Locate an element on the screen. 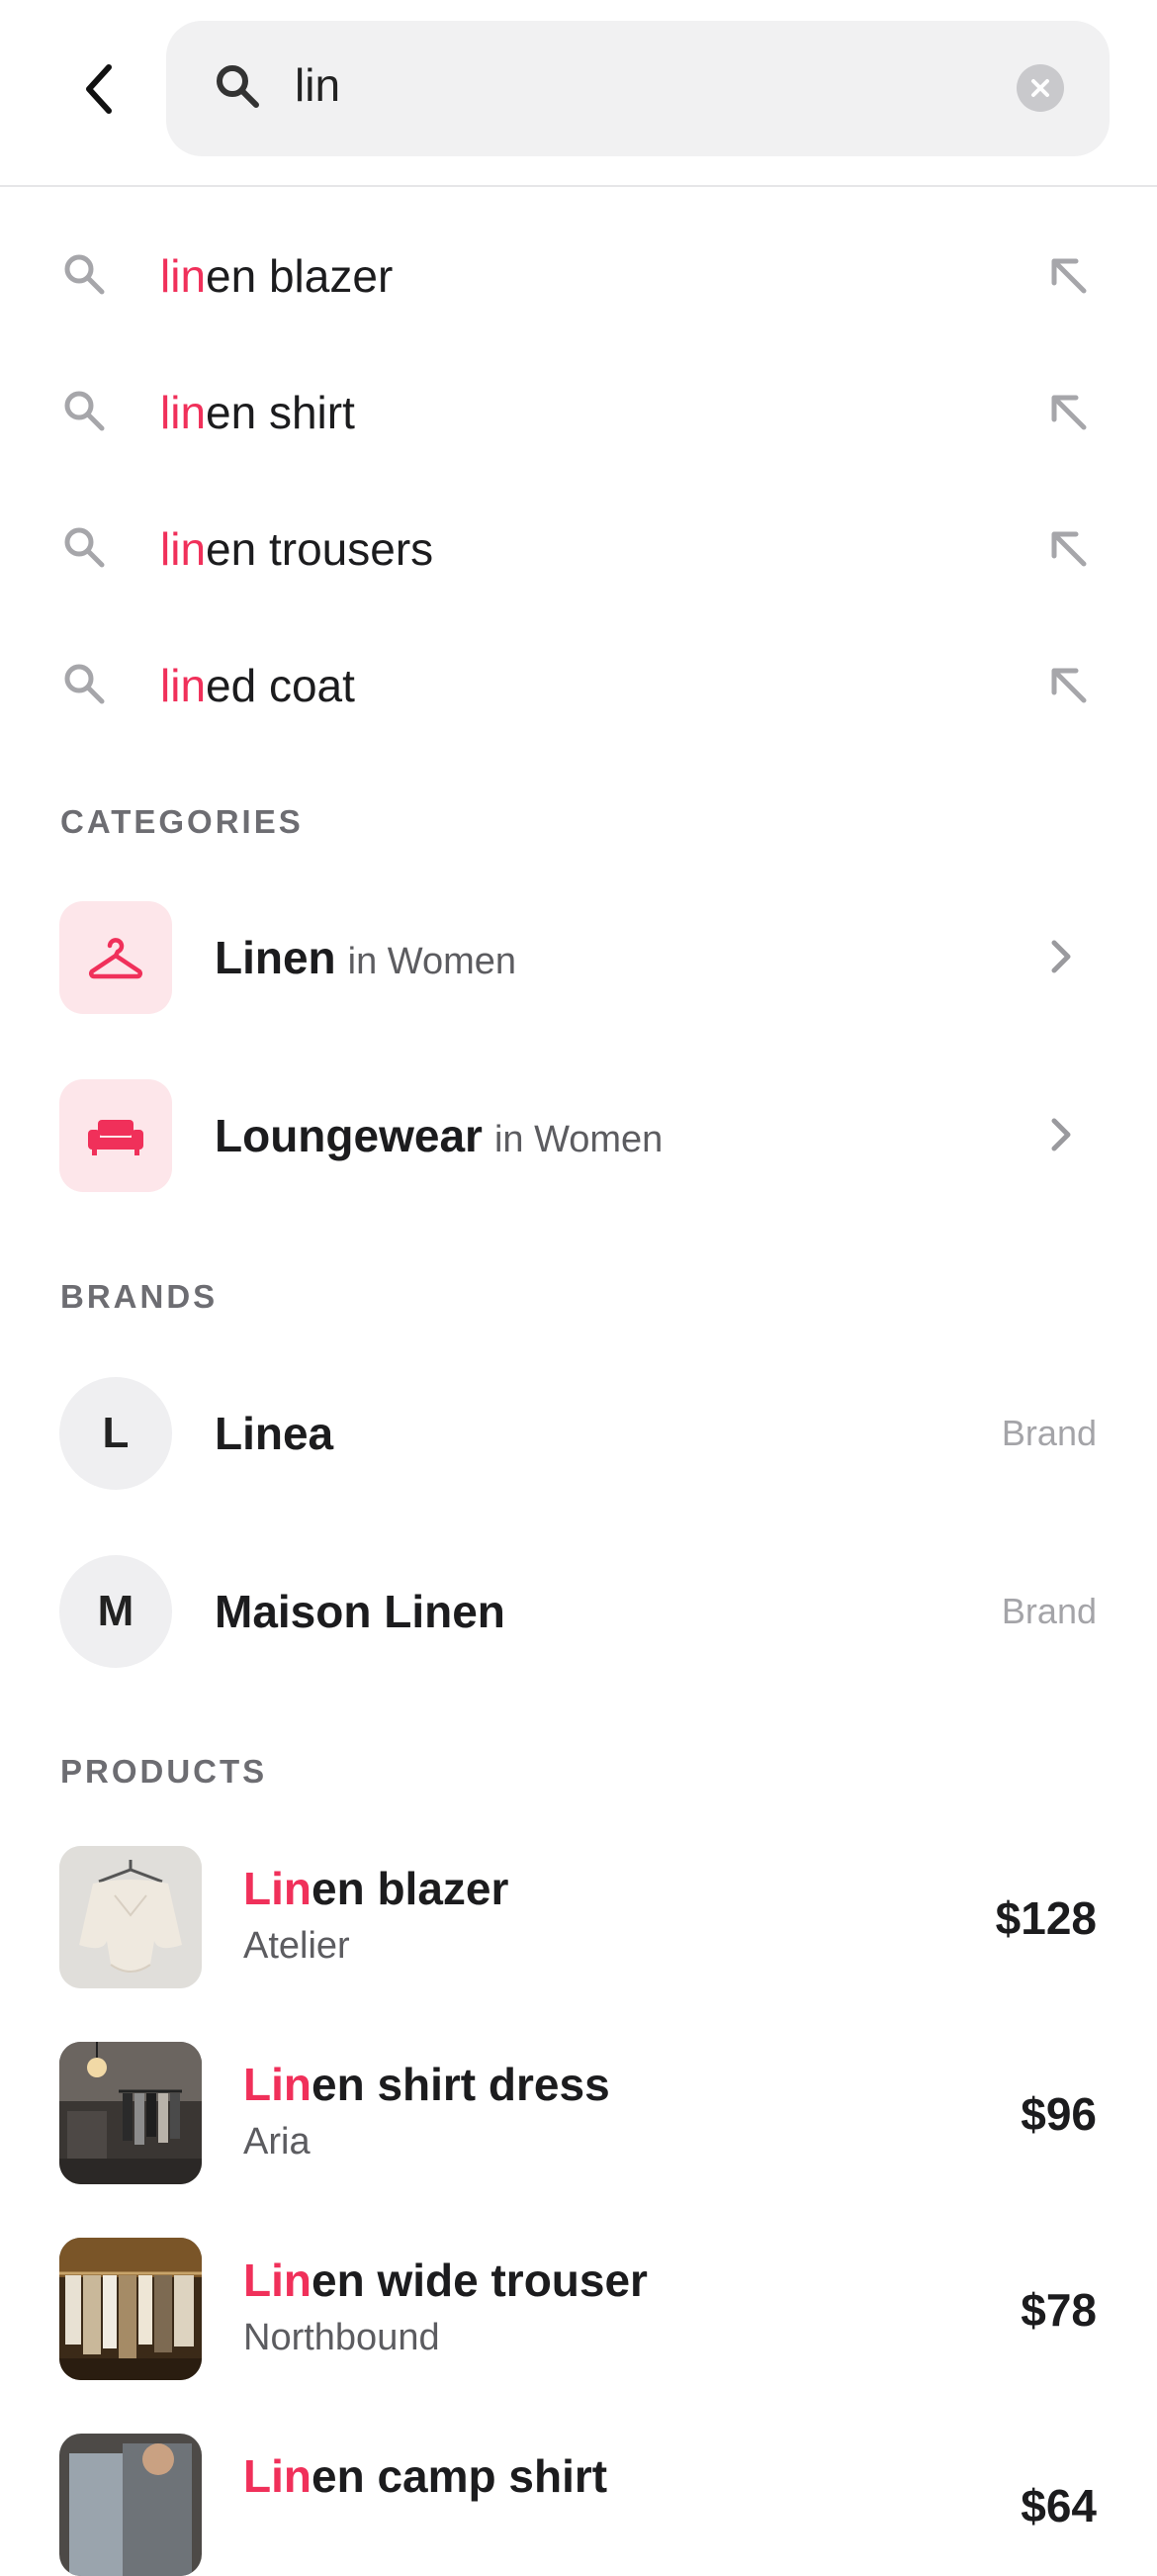  product-price: $78 is located at coordinates (1059, 2310).